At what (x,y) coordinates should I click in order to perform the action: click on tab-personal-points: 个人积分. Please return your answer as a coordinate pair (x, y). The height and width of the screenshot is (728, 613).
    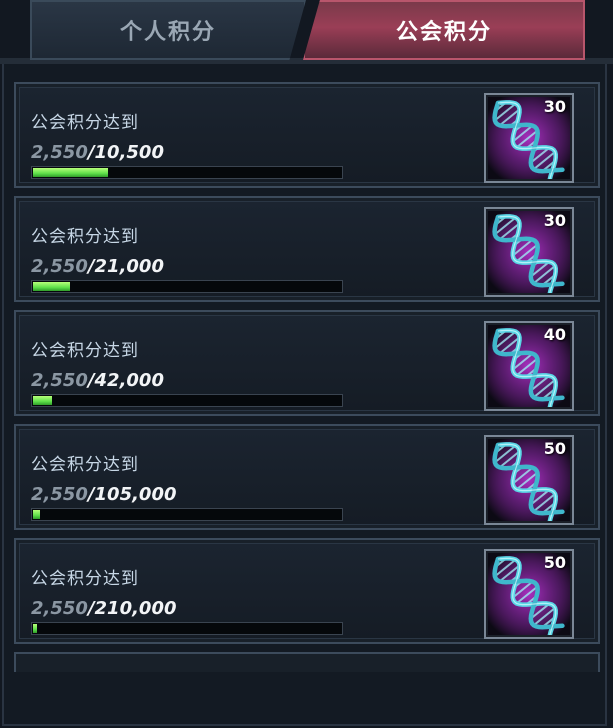
    Looking at the image, I should click on (168, 30).